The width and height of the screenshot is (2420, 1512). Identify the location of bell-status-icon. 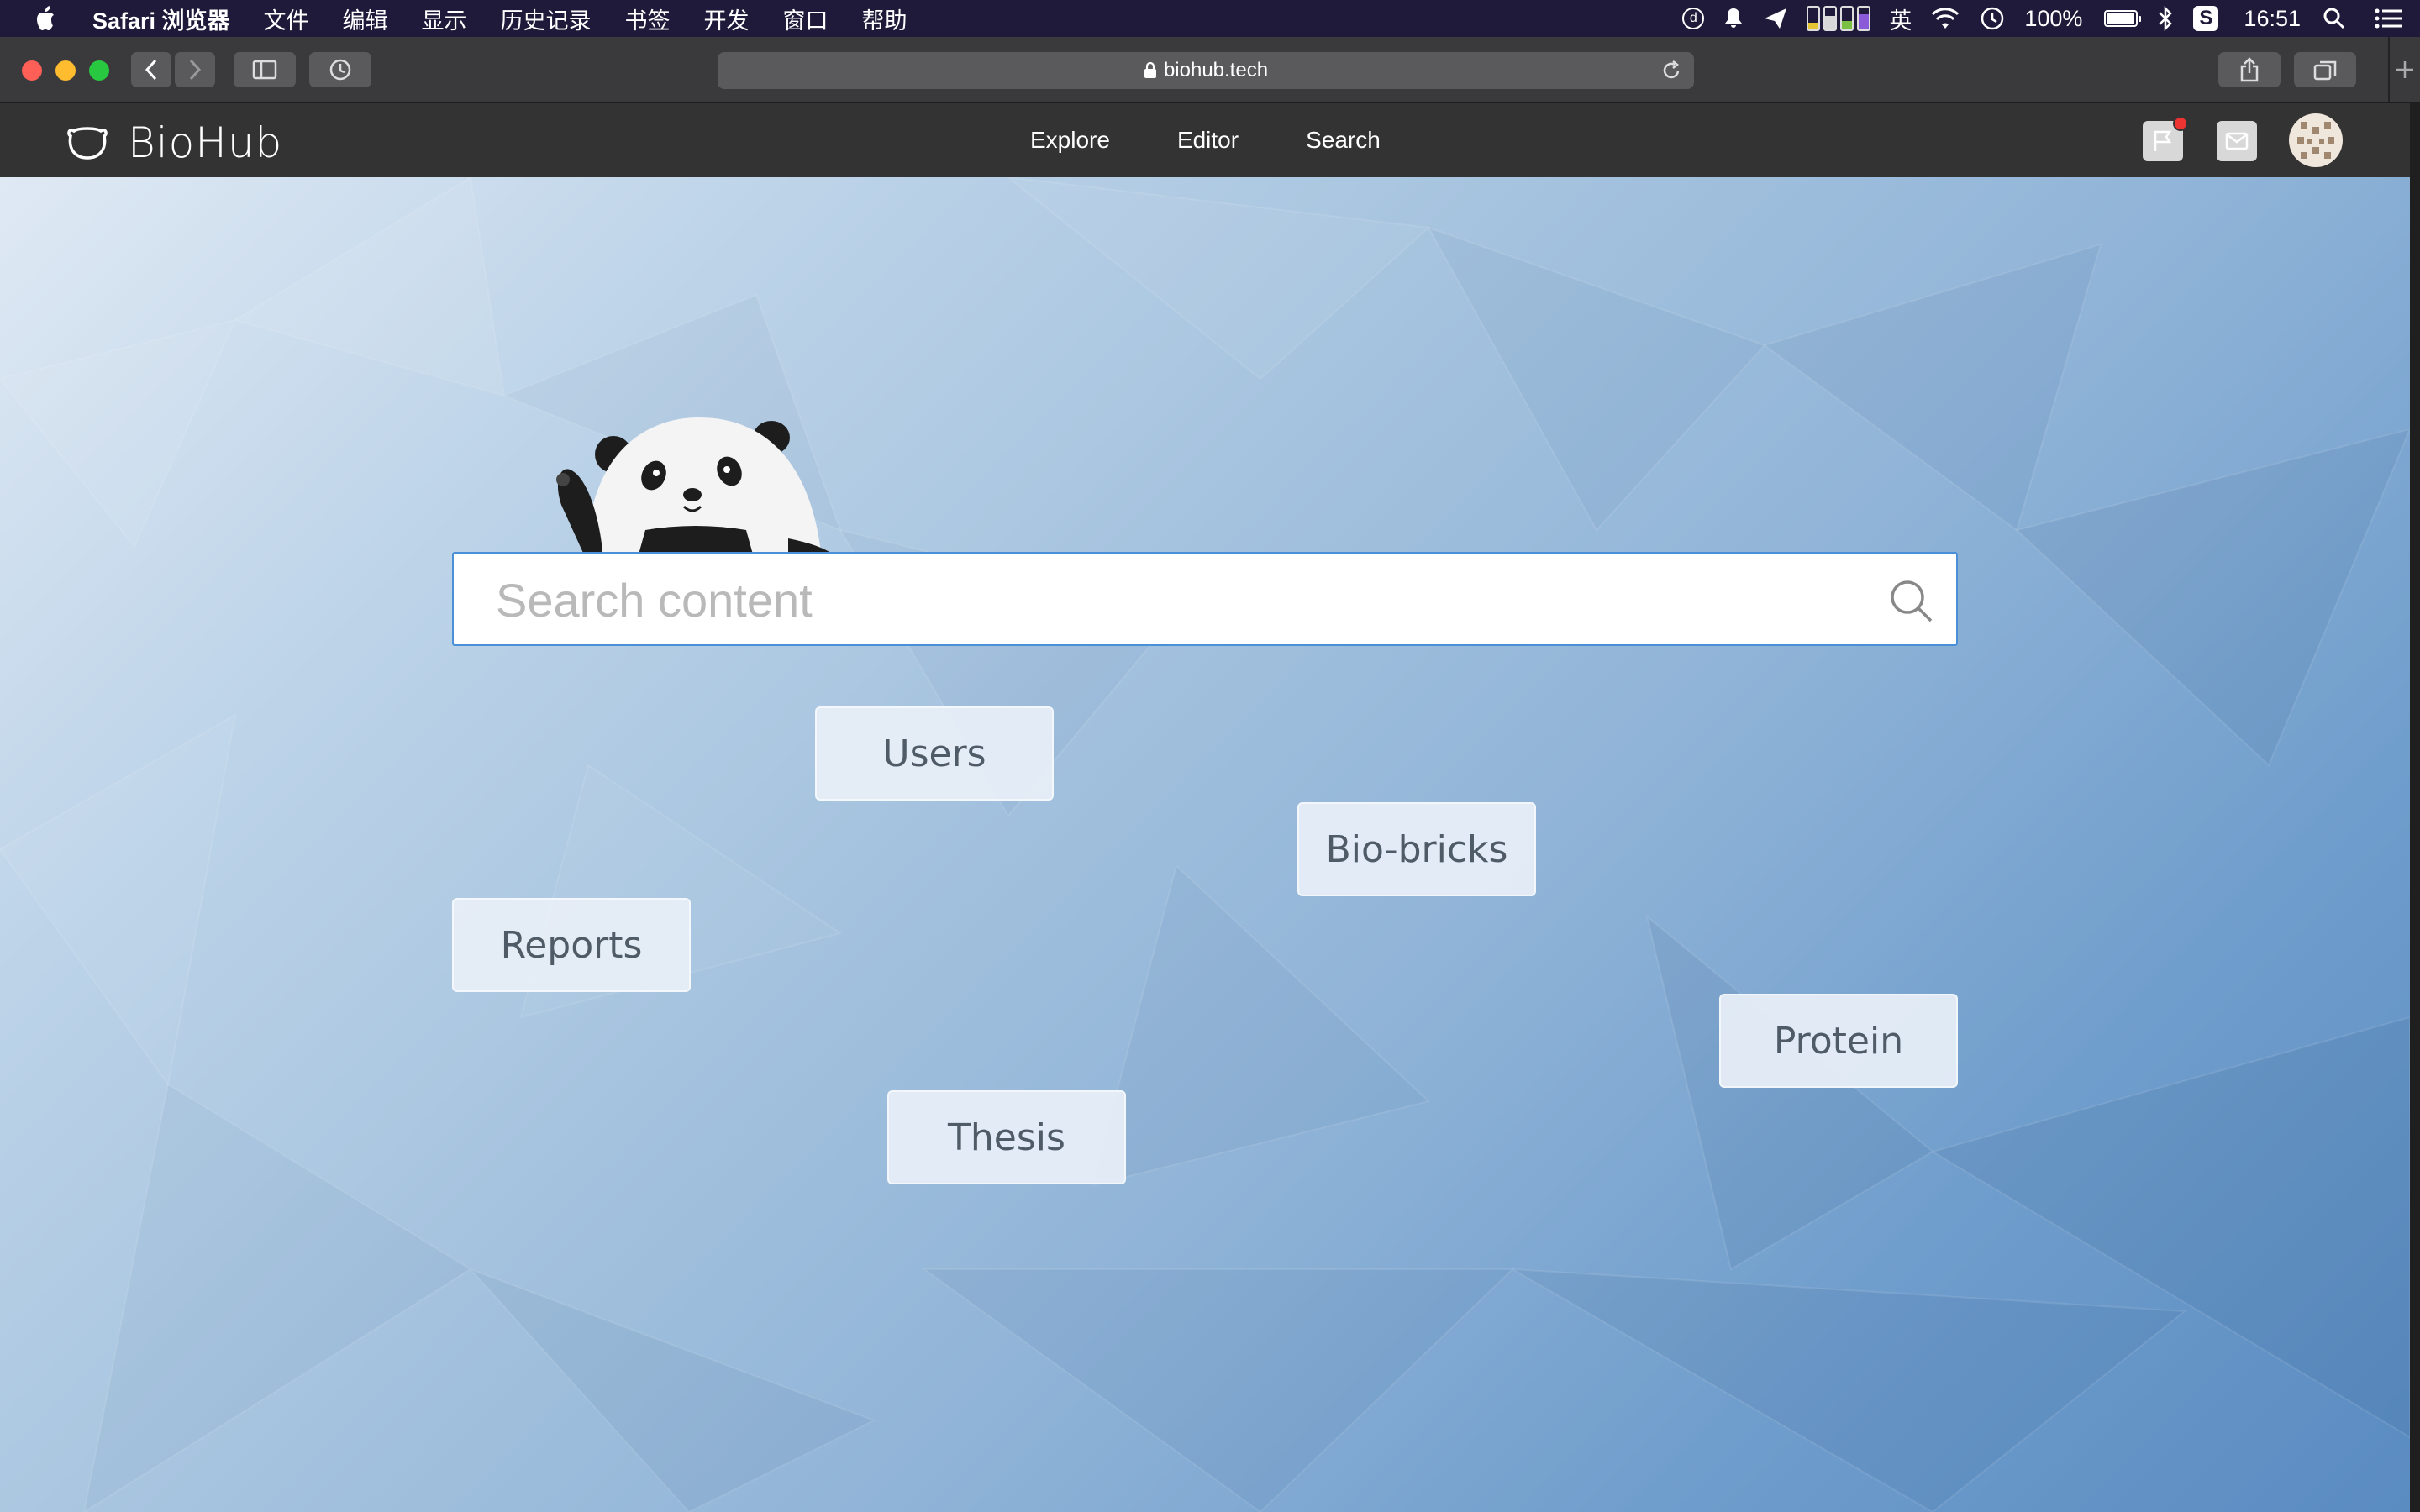
(1734, 18).